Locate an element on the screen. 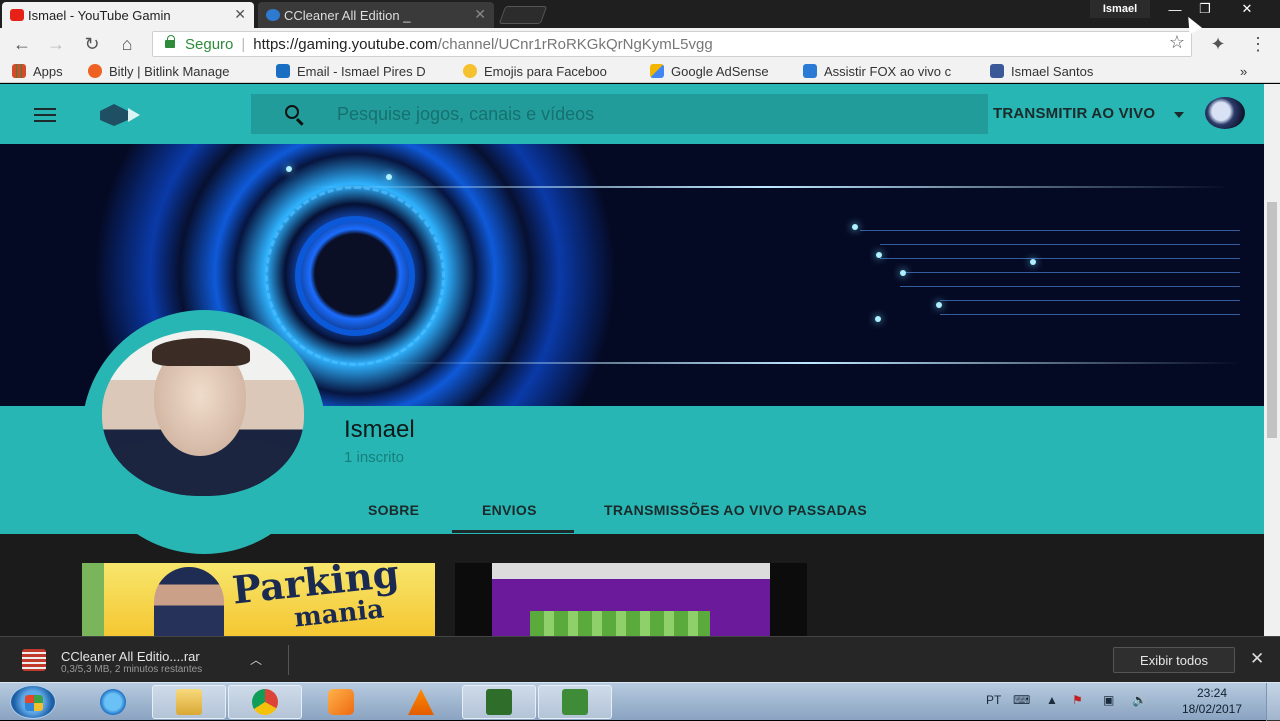 This screenshot has width=1280, height=721. start-button is located at coordinates (33, 702).